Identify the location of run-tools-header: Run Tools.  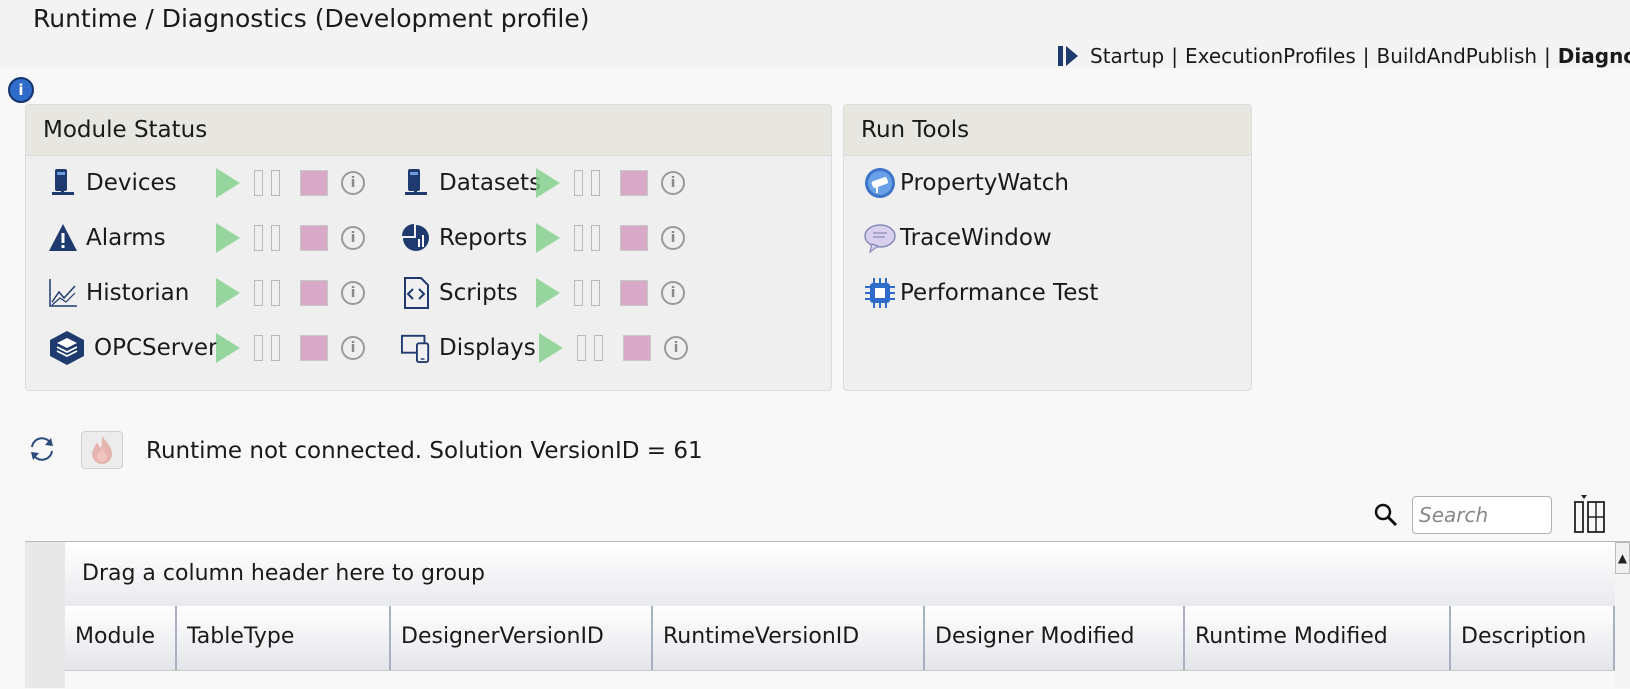
(1047, 130).